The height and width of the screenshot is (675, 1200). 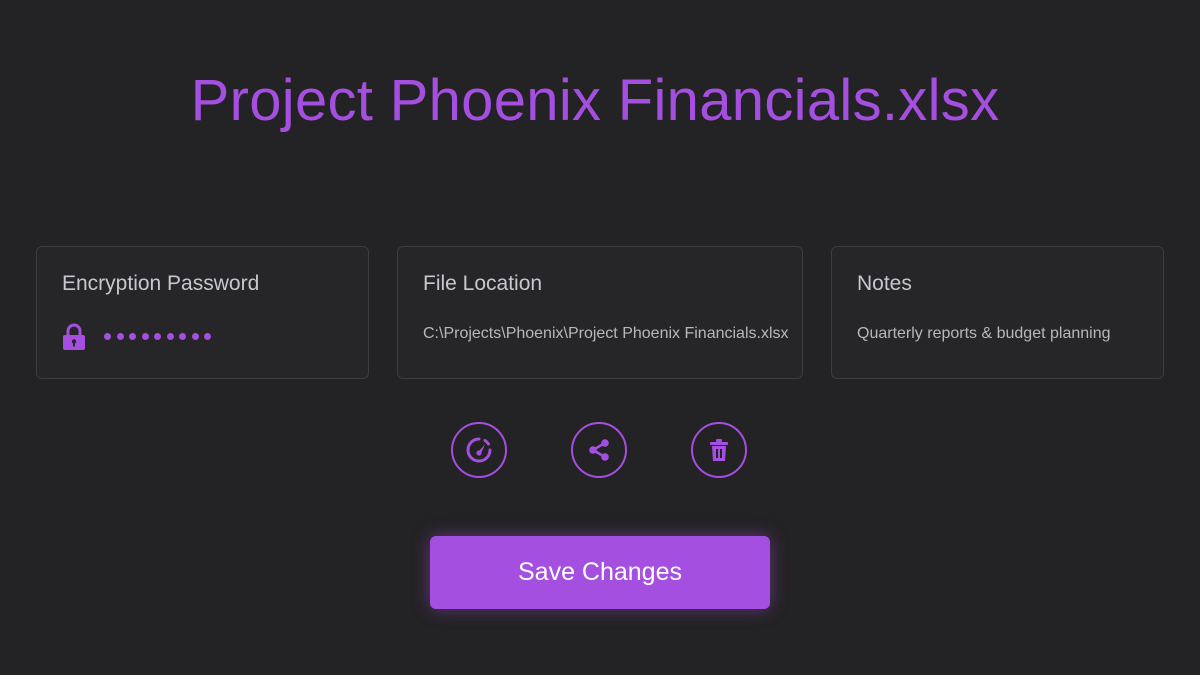 What do you see at coordinates (984, 333) in the screenshot?
I see `notes-value: Quarterly reports & budget planning` at bounding box center [984, 333].